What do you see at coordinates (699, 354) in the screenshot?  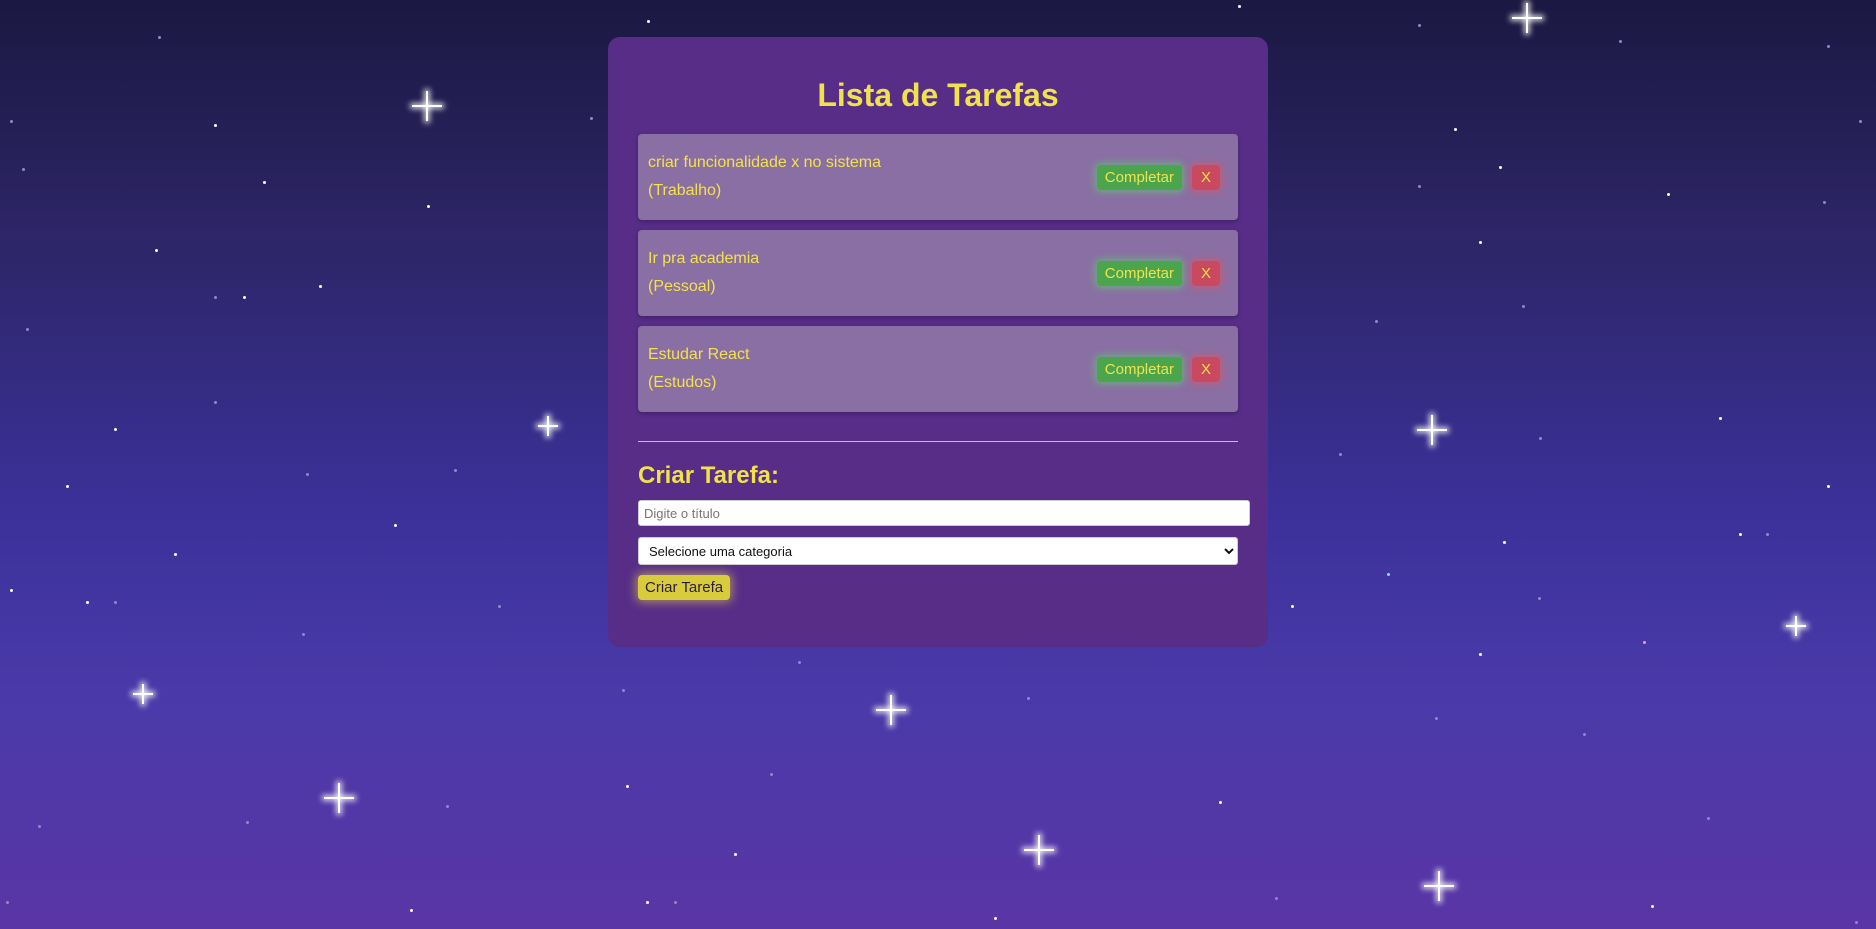 I see `task-title: Estudar React` at bounding box center [699, 354].